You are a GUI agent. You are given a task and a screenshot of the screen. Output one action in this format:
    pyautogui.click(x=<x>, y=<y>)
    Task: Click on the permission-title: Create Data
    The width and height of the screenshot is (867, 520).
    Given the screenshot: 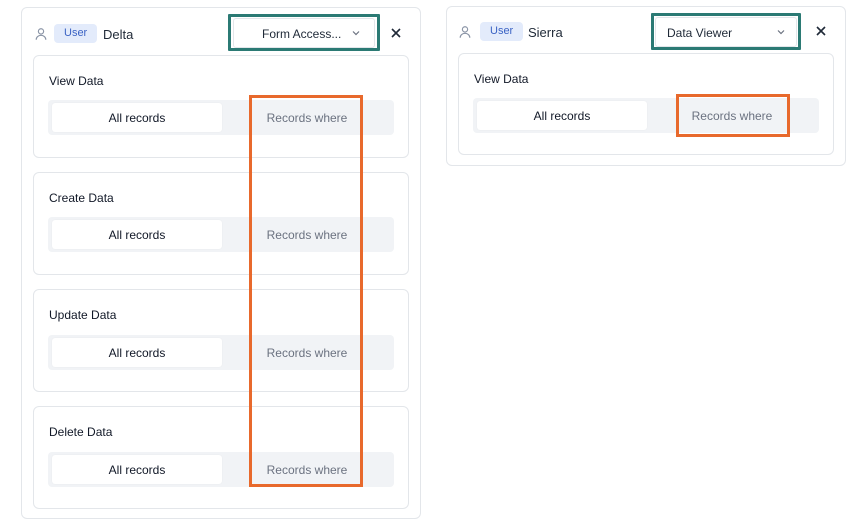 What is the action you would take?
    pyautogui.click(x=81, y=198)
    